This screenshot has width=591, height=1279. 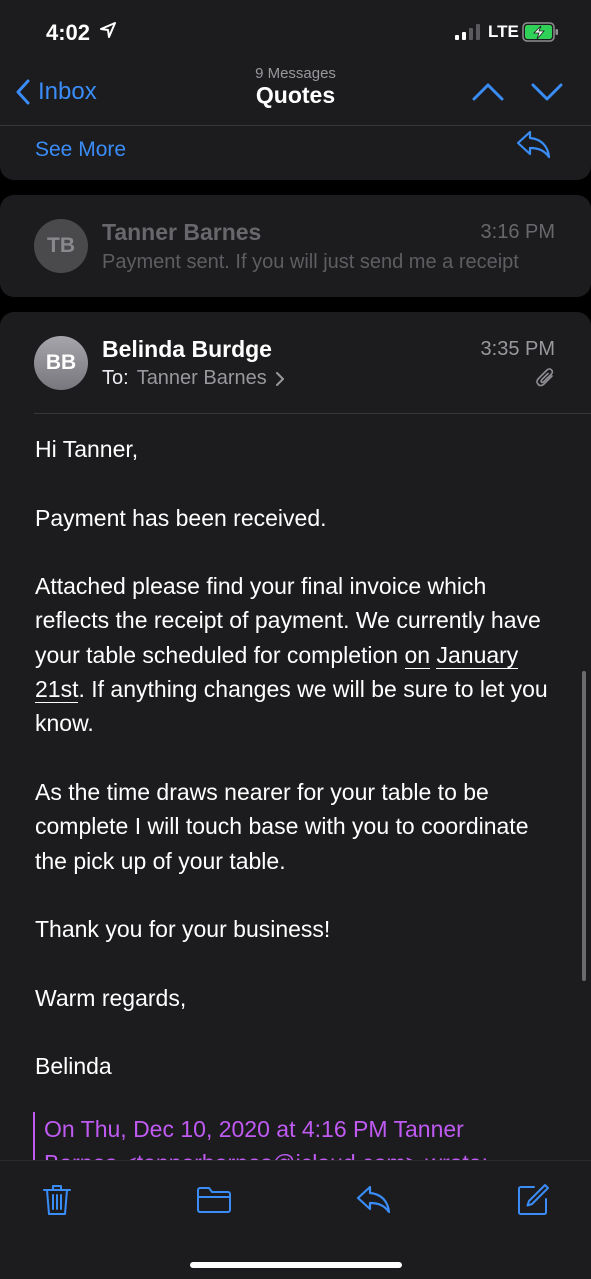 I want to click on quote-header: Barnes <tannerbarnes@icloud.com> wrote:, so click(x=308, y=1153).